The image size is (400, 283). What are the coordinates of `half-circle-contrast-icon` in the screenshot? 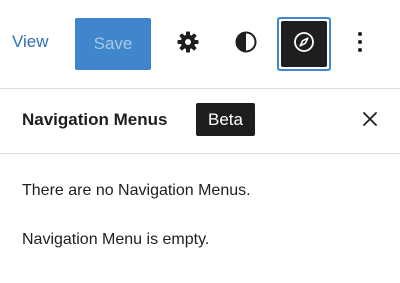 It's located at (246, 44).